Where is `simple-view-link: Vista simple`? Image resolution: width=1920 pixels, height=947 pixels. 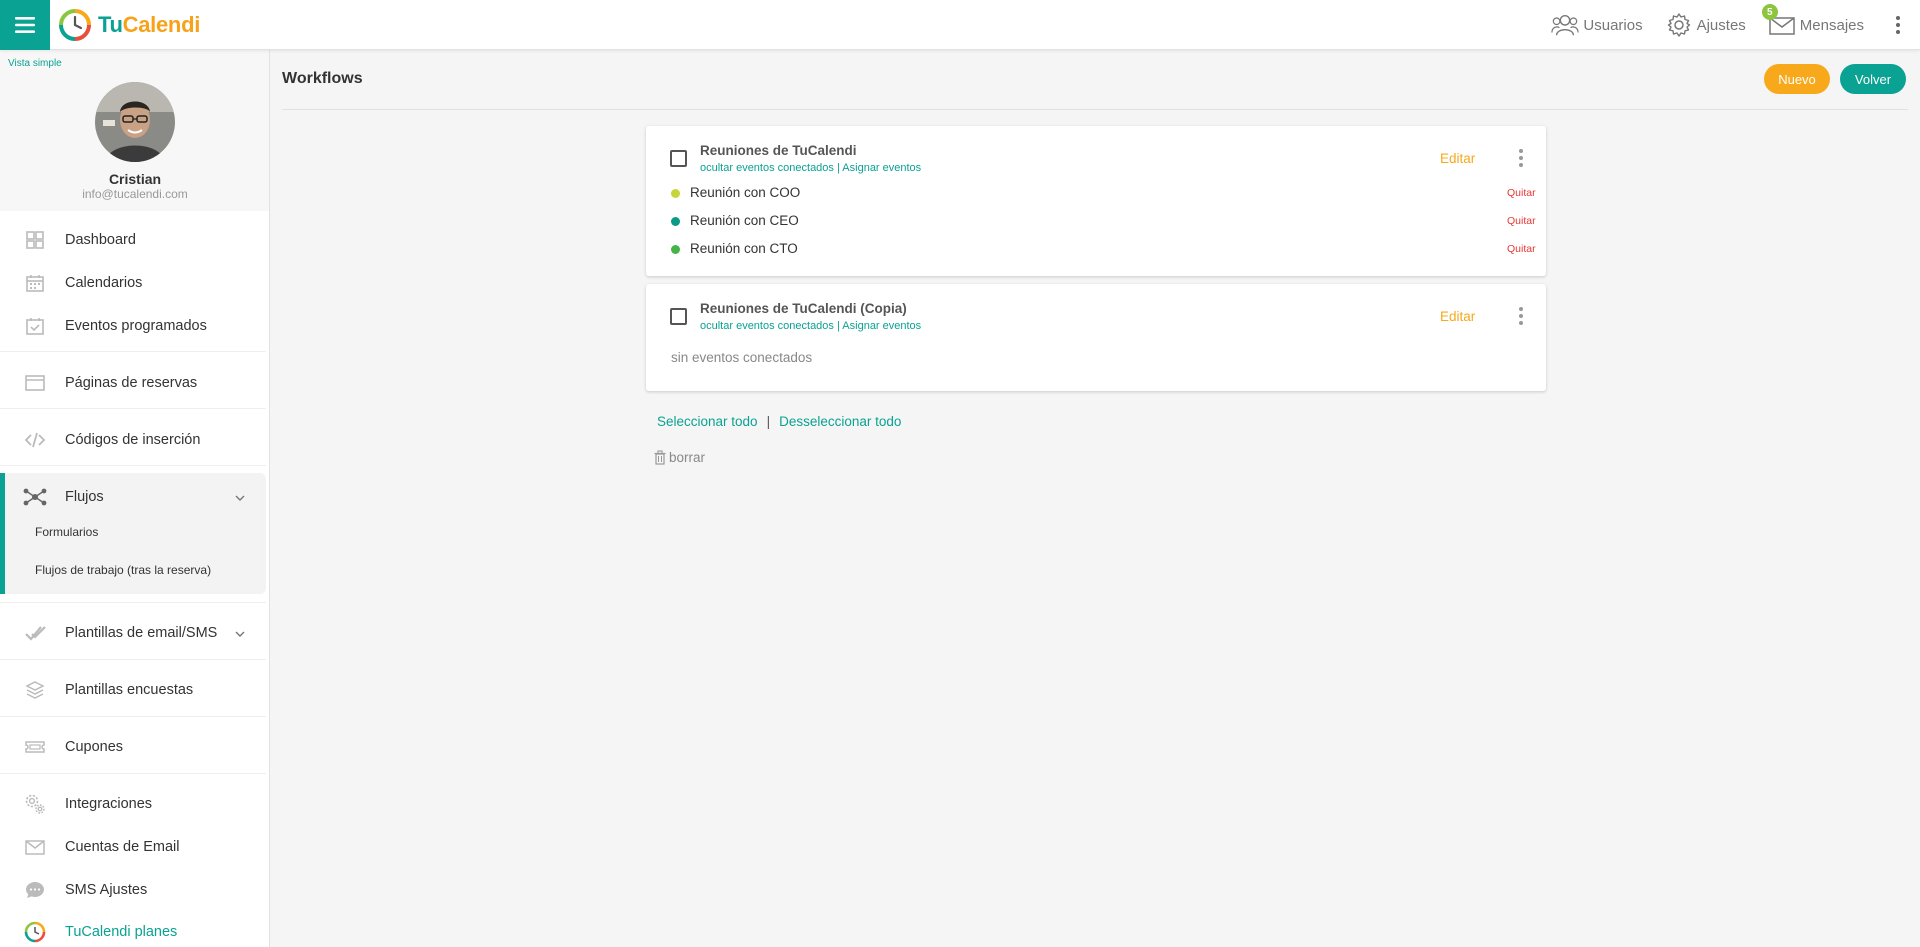 simple-view-link: Vista simple is located at coordinates (35, 63).